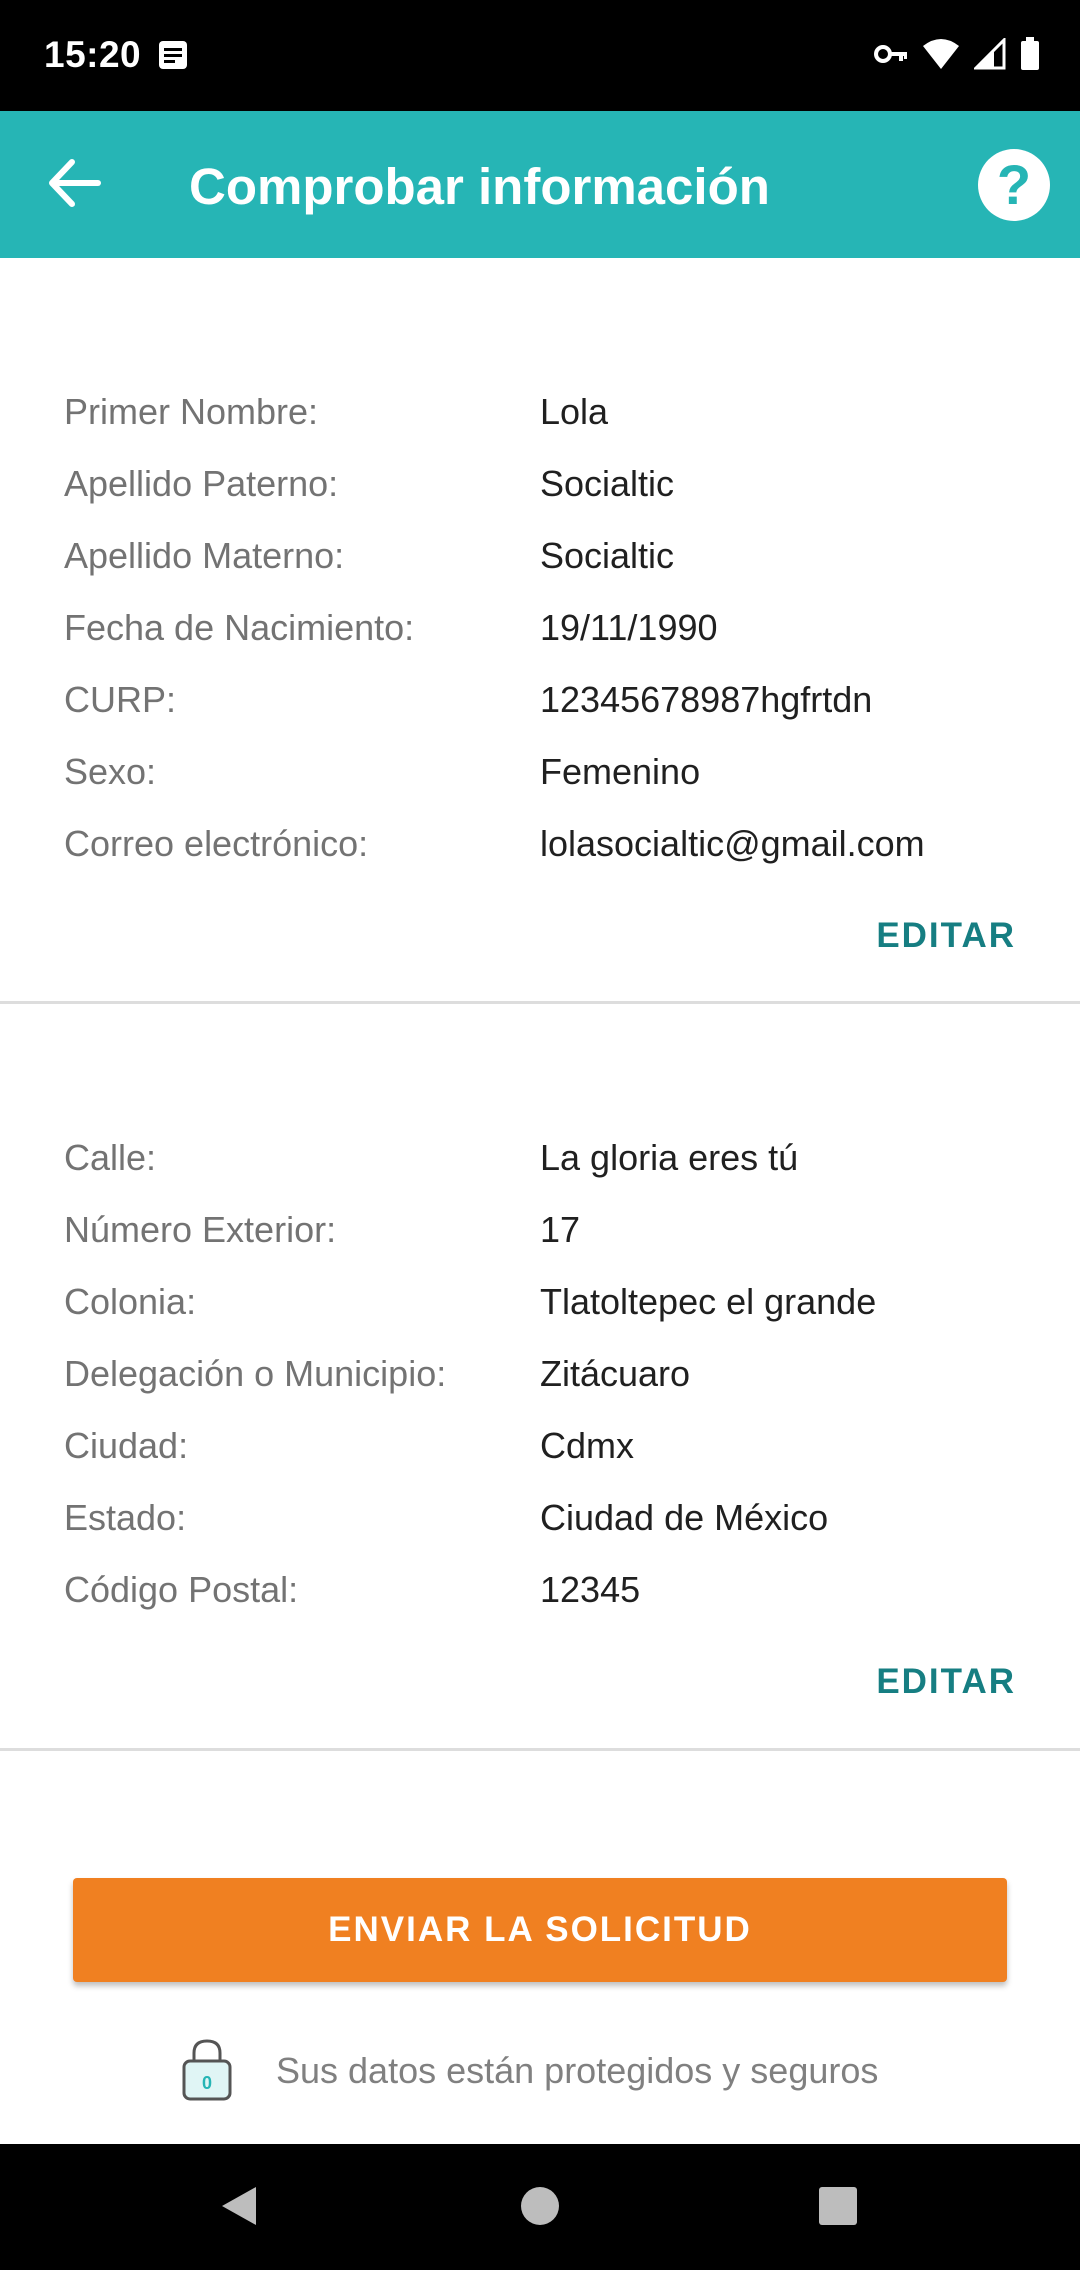 This screenshot has width=1080, height=2270. Describe the element at coordinates (684, 1517) in the screenshot. I see `field-value: Ciudad de México` at that location.